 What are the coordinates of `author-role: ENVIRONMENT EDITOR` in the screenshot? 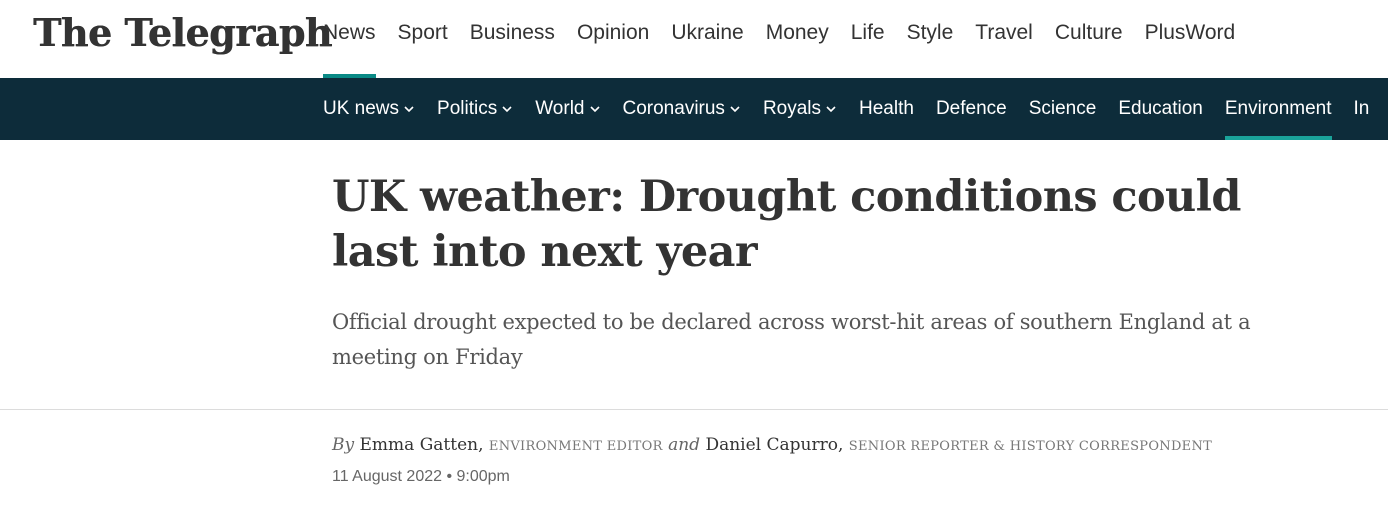 It's located at (575, 446).